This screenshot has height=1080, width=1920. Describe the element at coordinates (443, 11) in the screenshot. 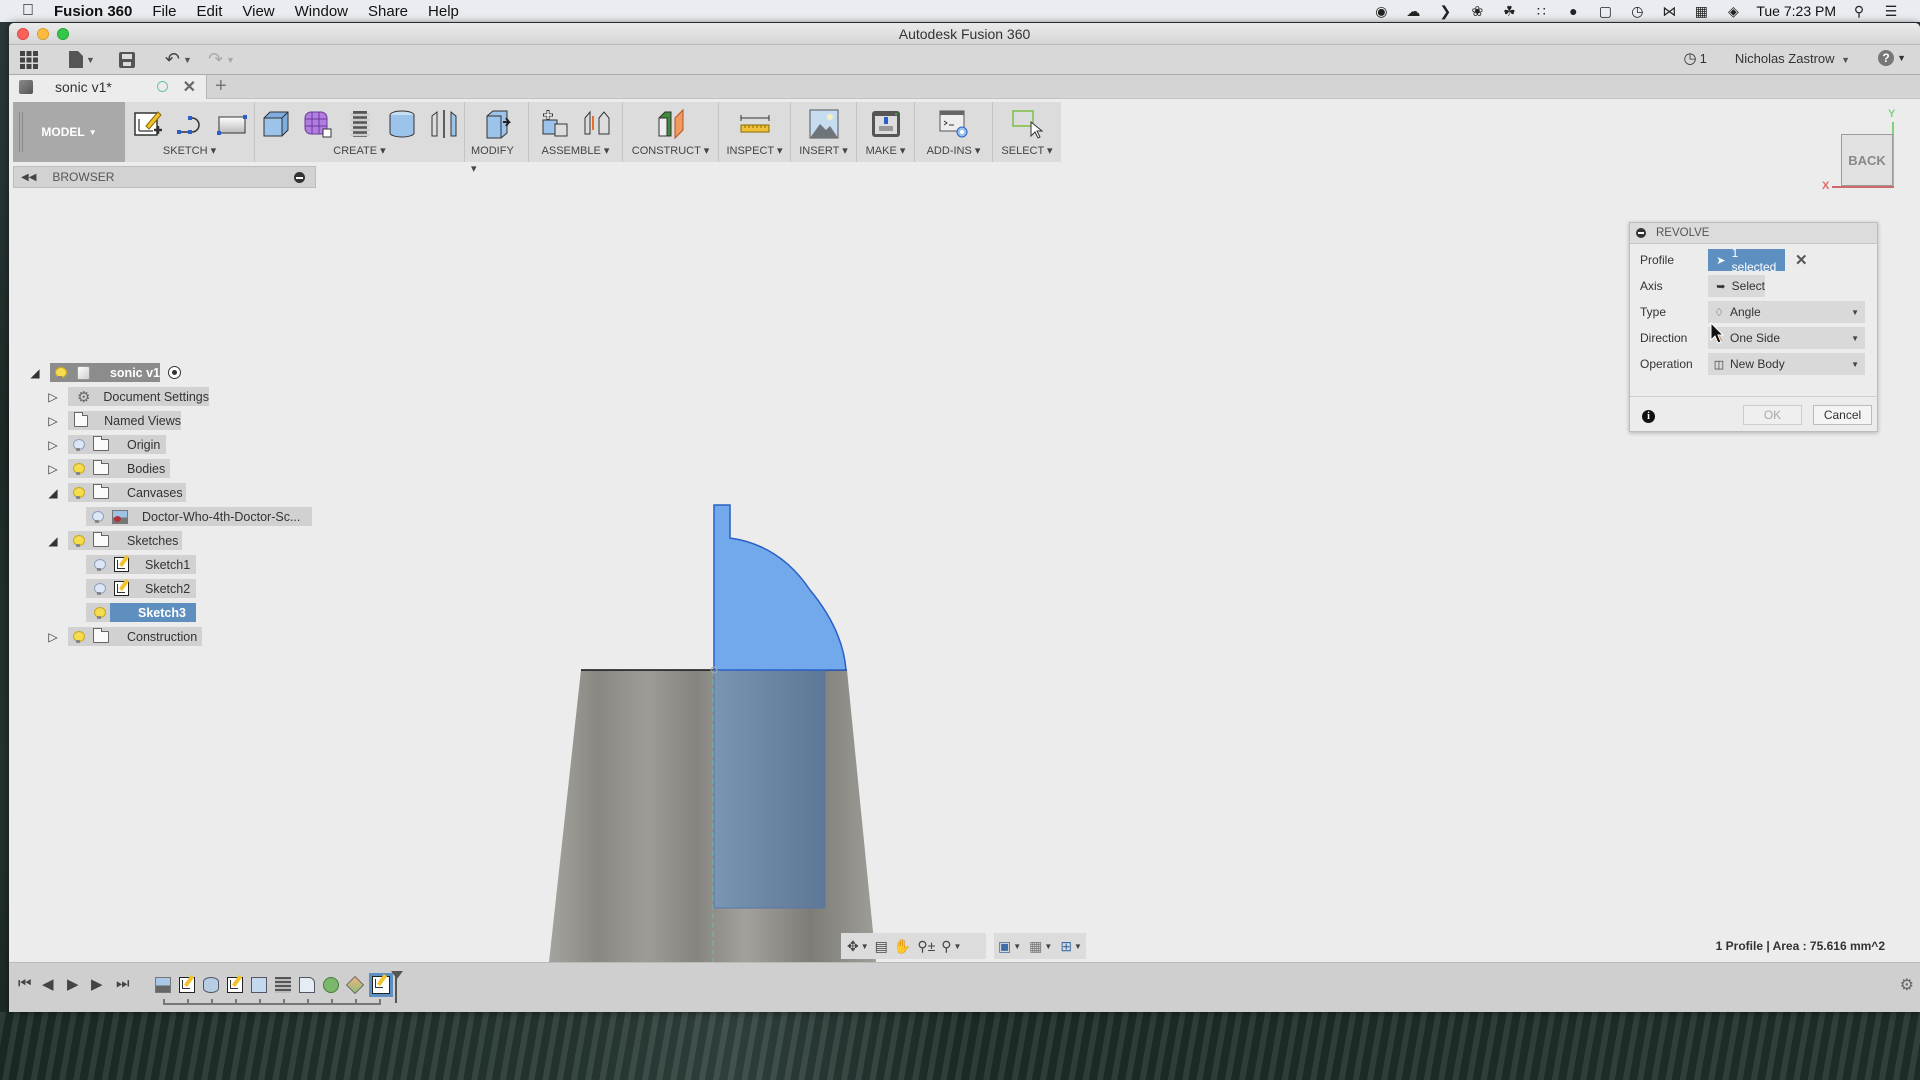

I see `menu-help: Help` at that location.